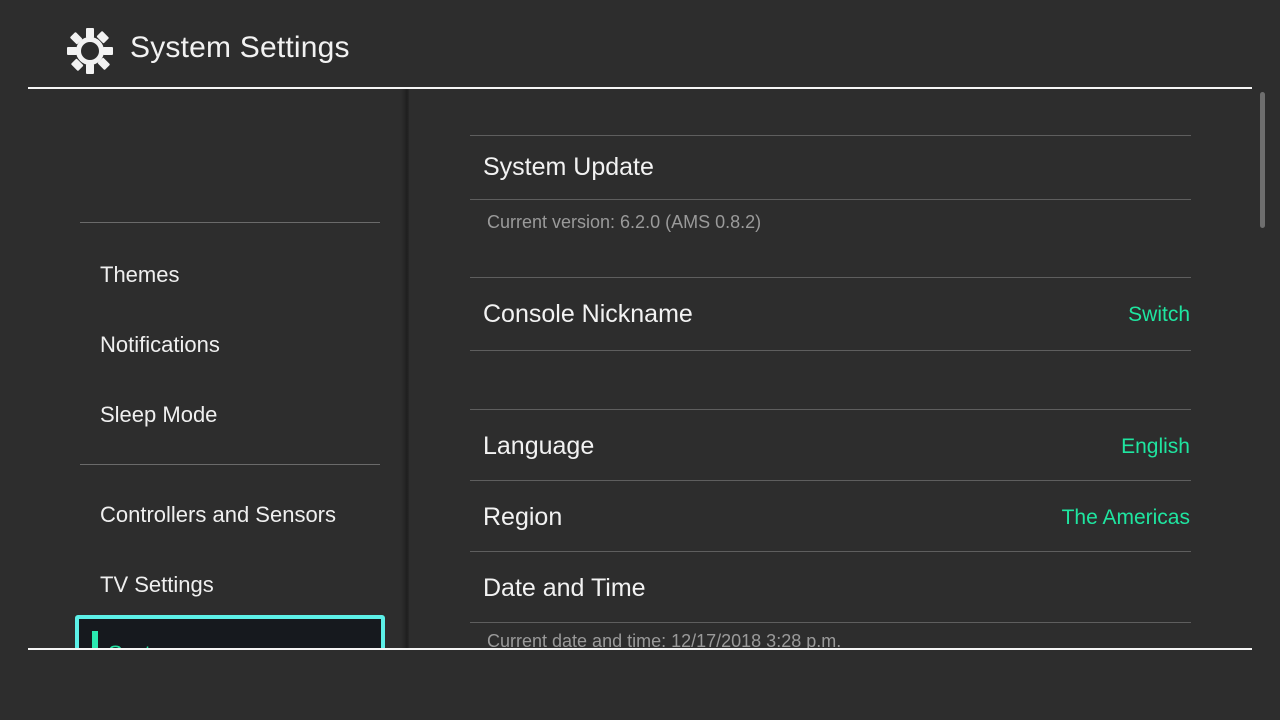  What do you see at coordinates (538, 446) in the screenshot?
I see `setting-row-language: Language` at bounding box center [538, 446].